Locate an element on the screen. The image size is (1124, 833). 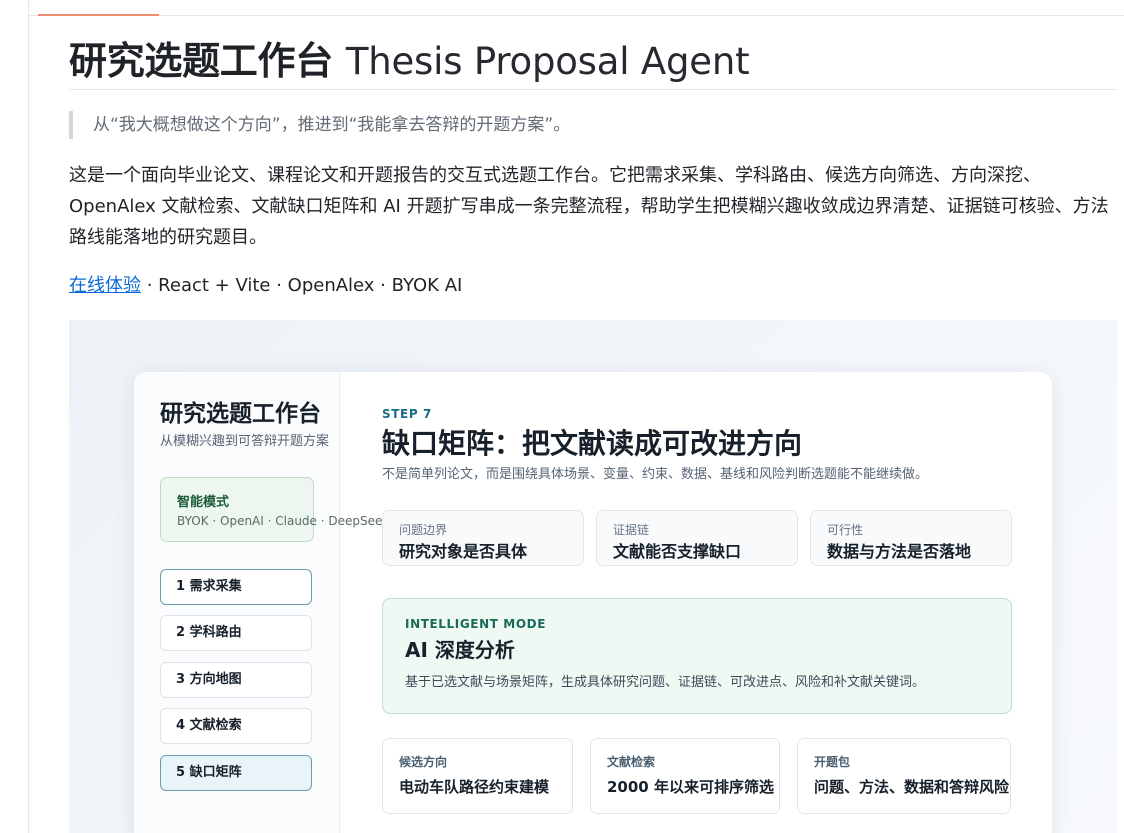
question-card-key: 证据链 is located at coordinates (631, 530).